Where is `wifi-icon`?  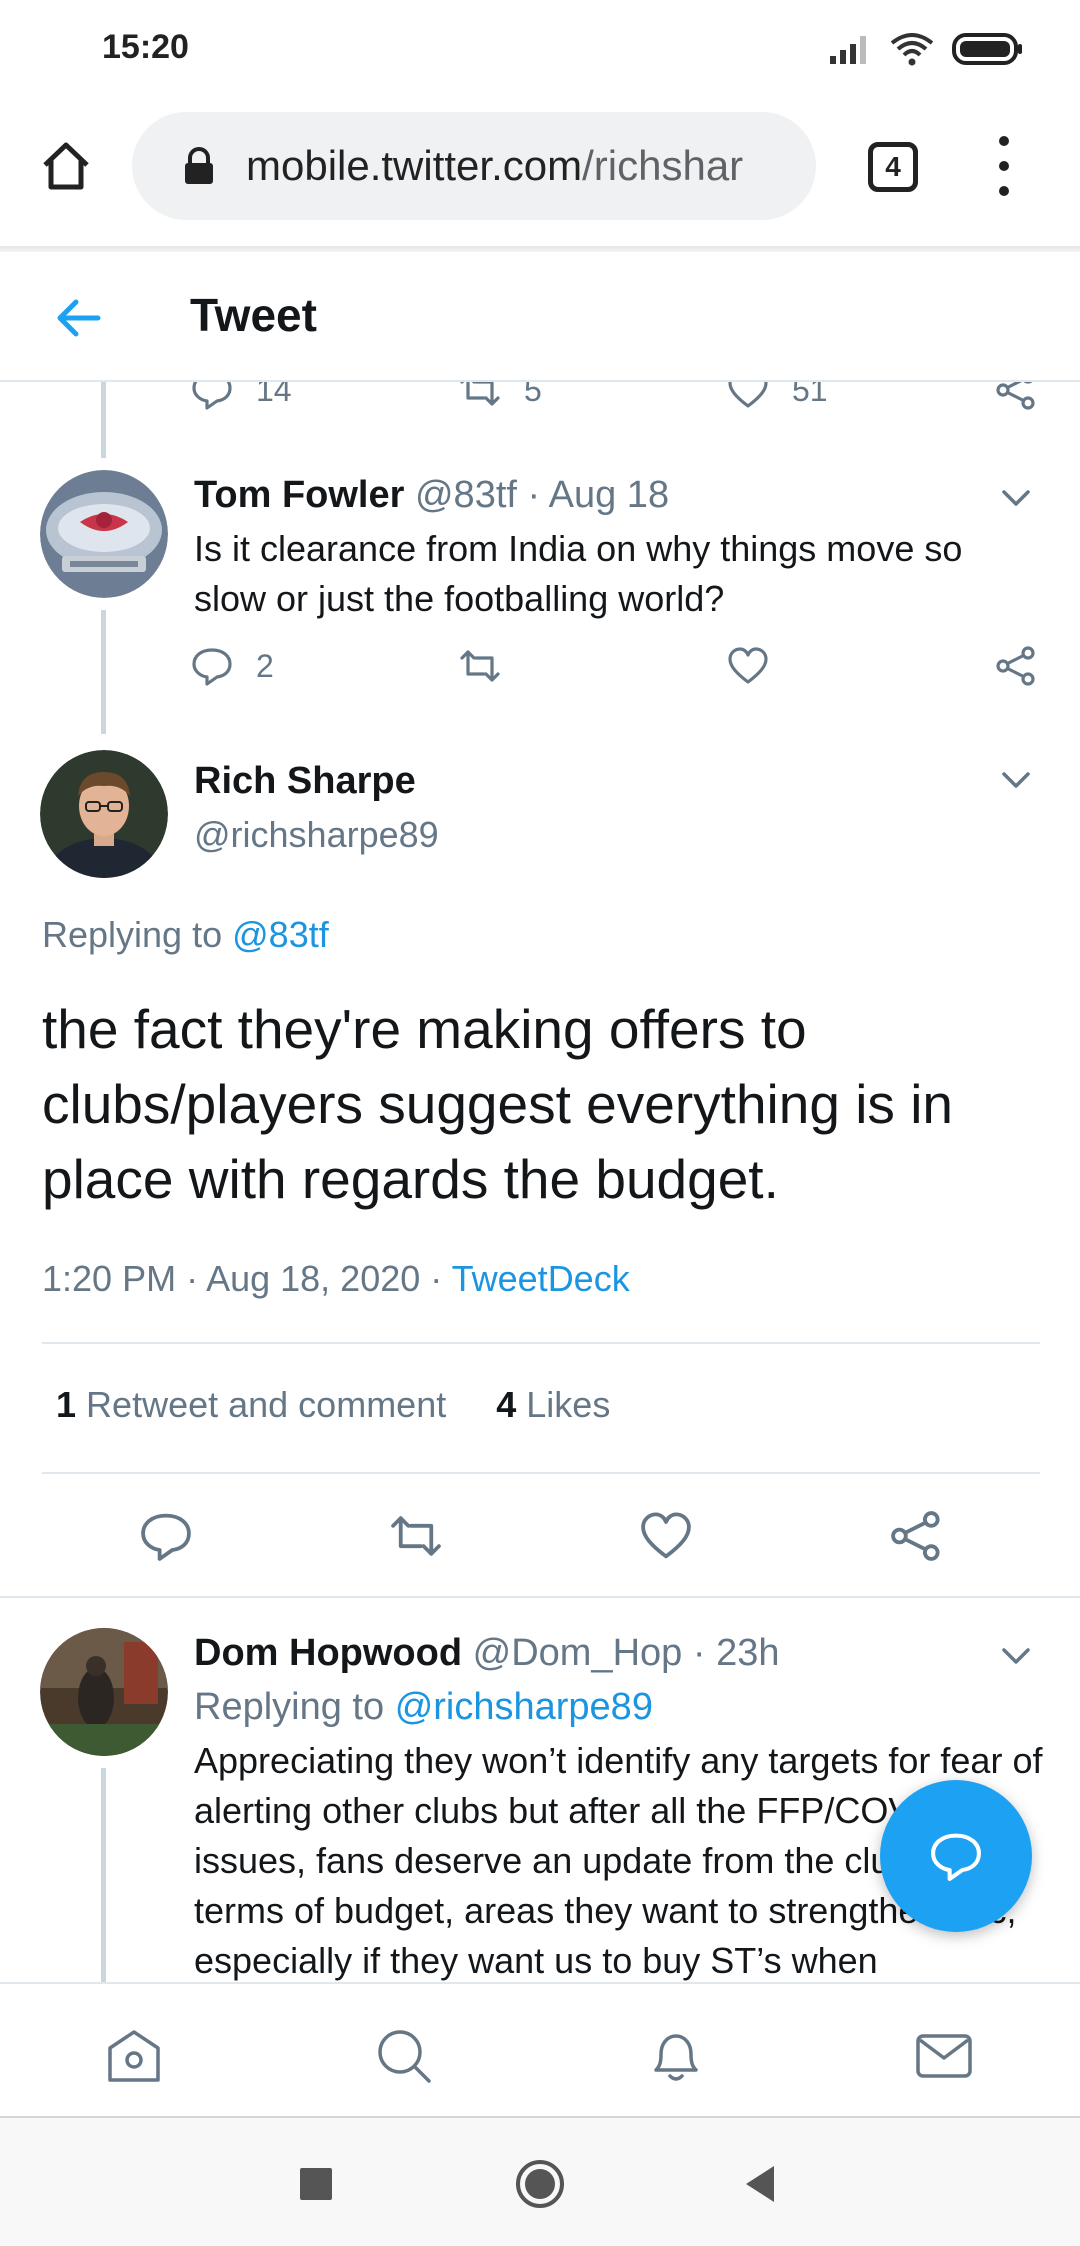
wifi-icon is located at coordinates (912, 49).